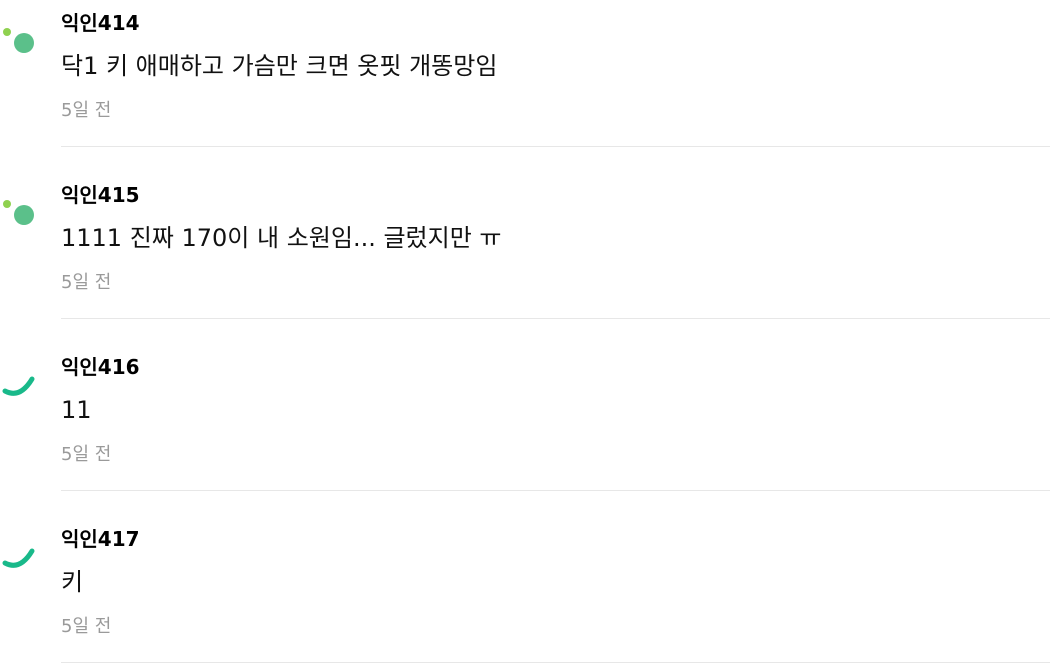 The width and height of the screenshot is (1050, 670). What do you see at coordinates (279, 66) in the screenshot?
I see `comment-text: 닥1 키 애매하고 가슴만 크면 옷핏 개똥망임` at bounding box center [279, 66].